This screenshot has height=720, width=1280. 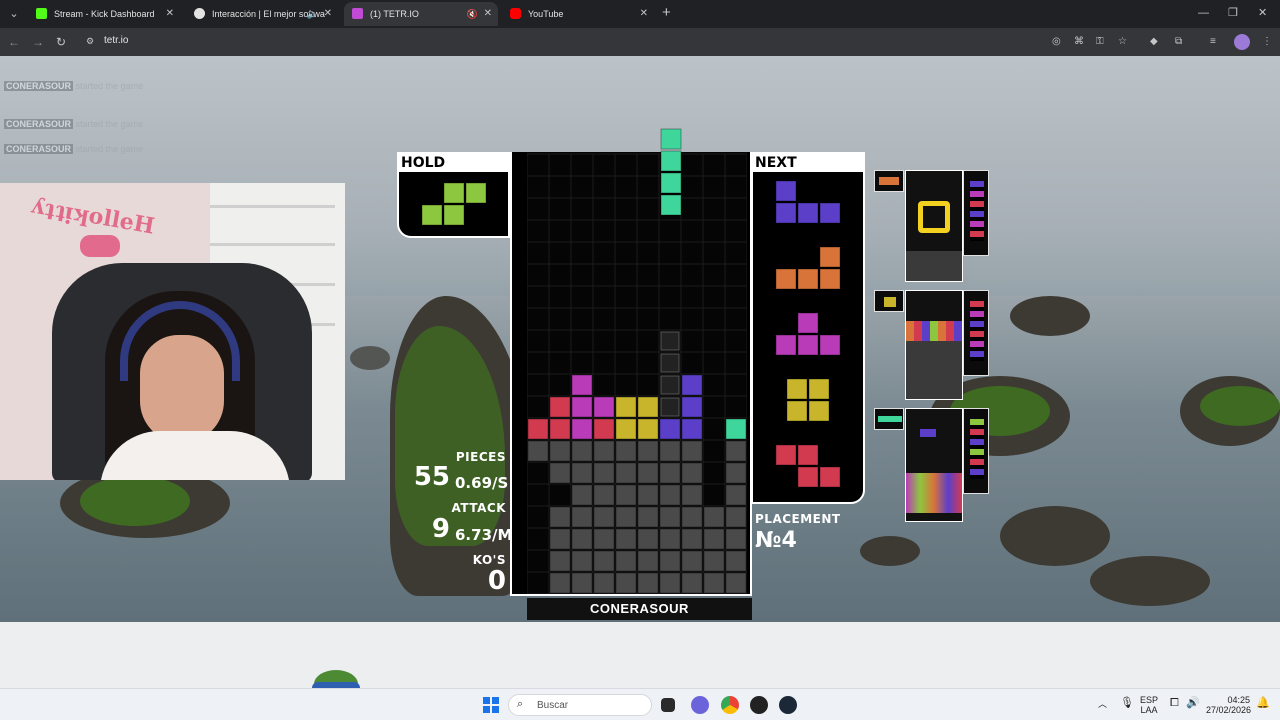 What do you see at coordinates (610, 42) in the screenshot?
I see `address-bar: ⚙ tetr.io` at bounding box center [610, 42].